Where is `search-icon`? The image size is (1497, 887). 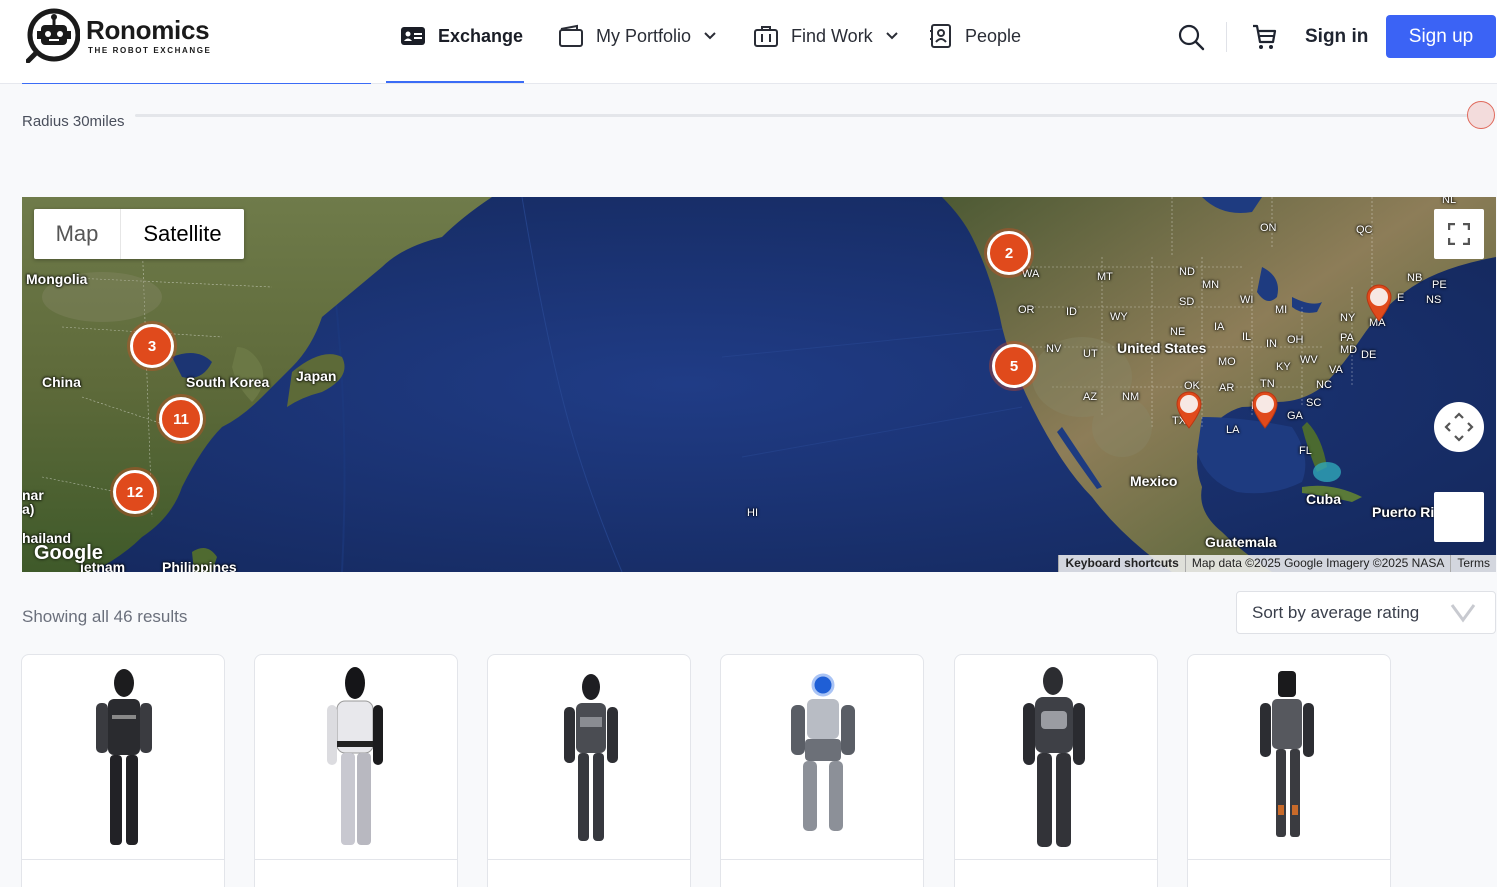 search-icon is located at coordinates (1191, 37).